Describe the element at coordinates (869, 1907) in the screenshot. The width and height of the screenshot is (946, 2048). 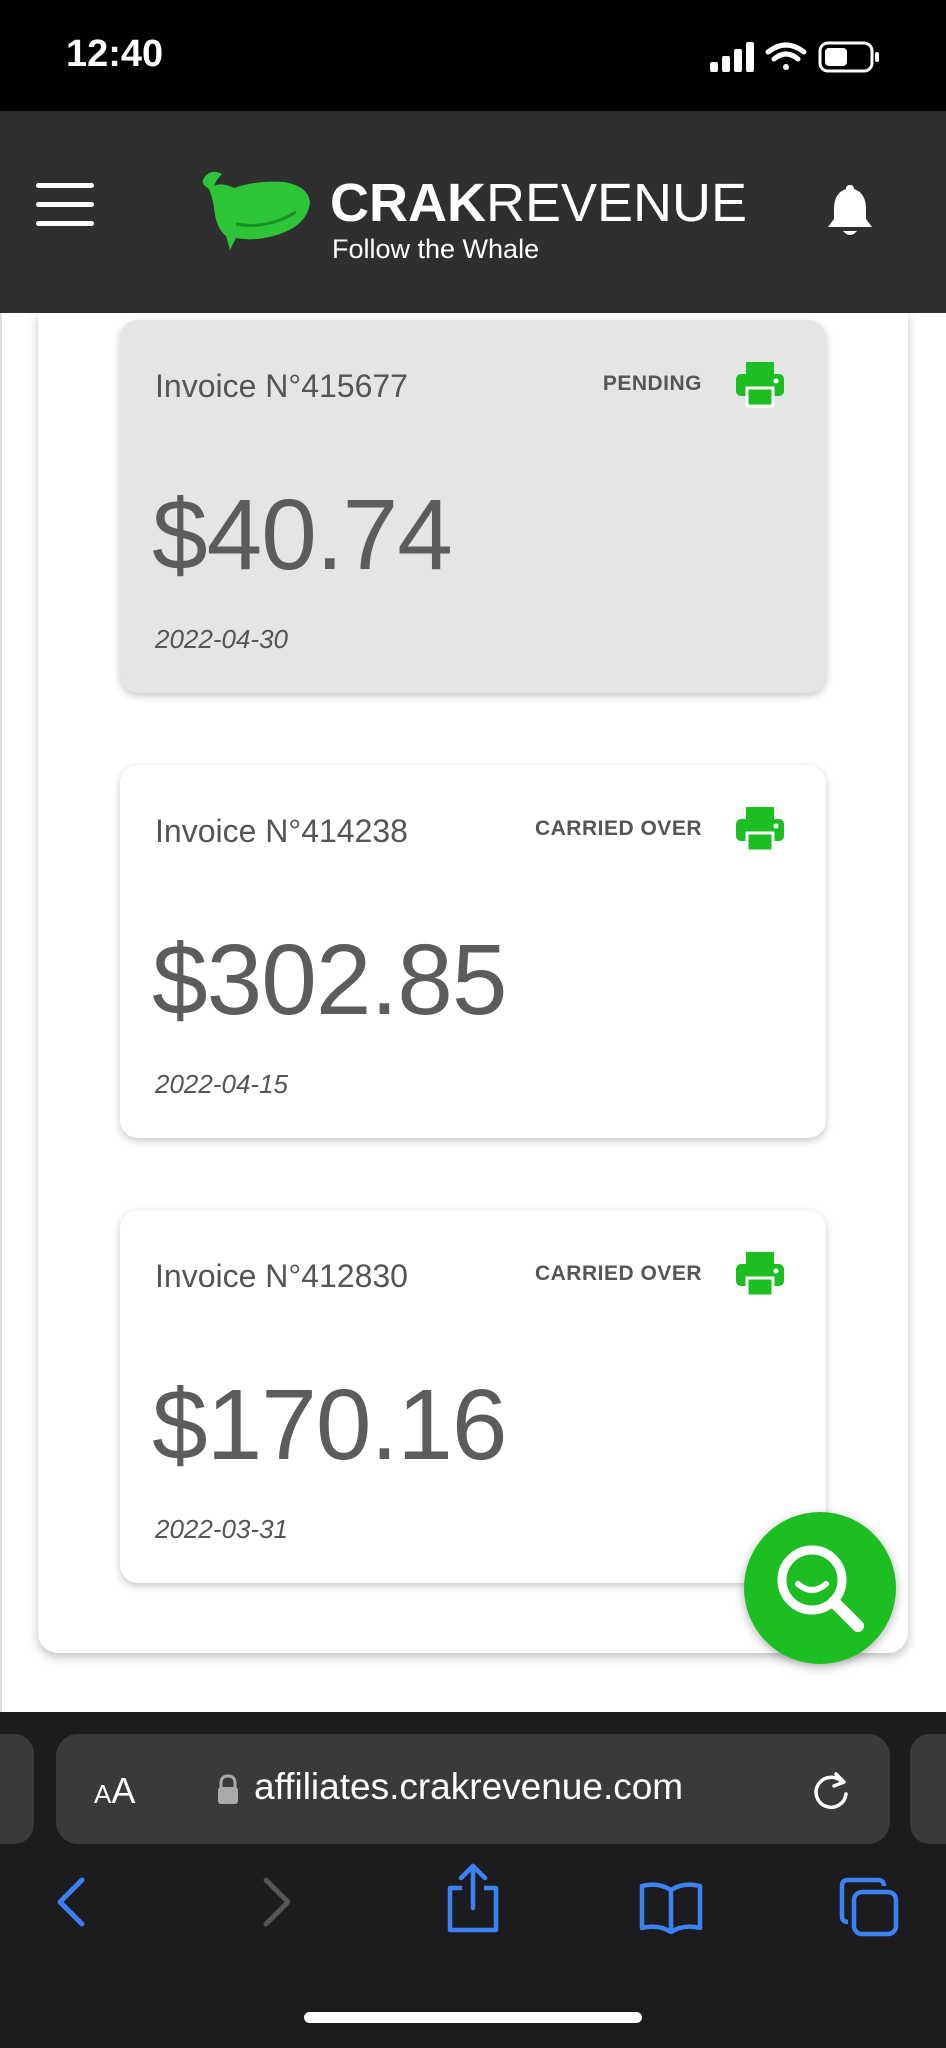
I see `tabs-icon` at that location.